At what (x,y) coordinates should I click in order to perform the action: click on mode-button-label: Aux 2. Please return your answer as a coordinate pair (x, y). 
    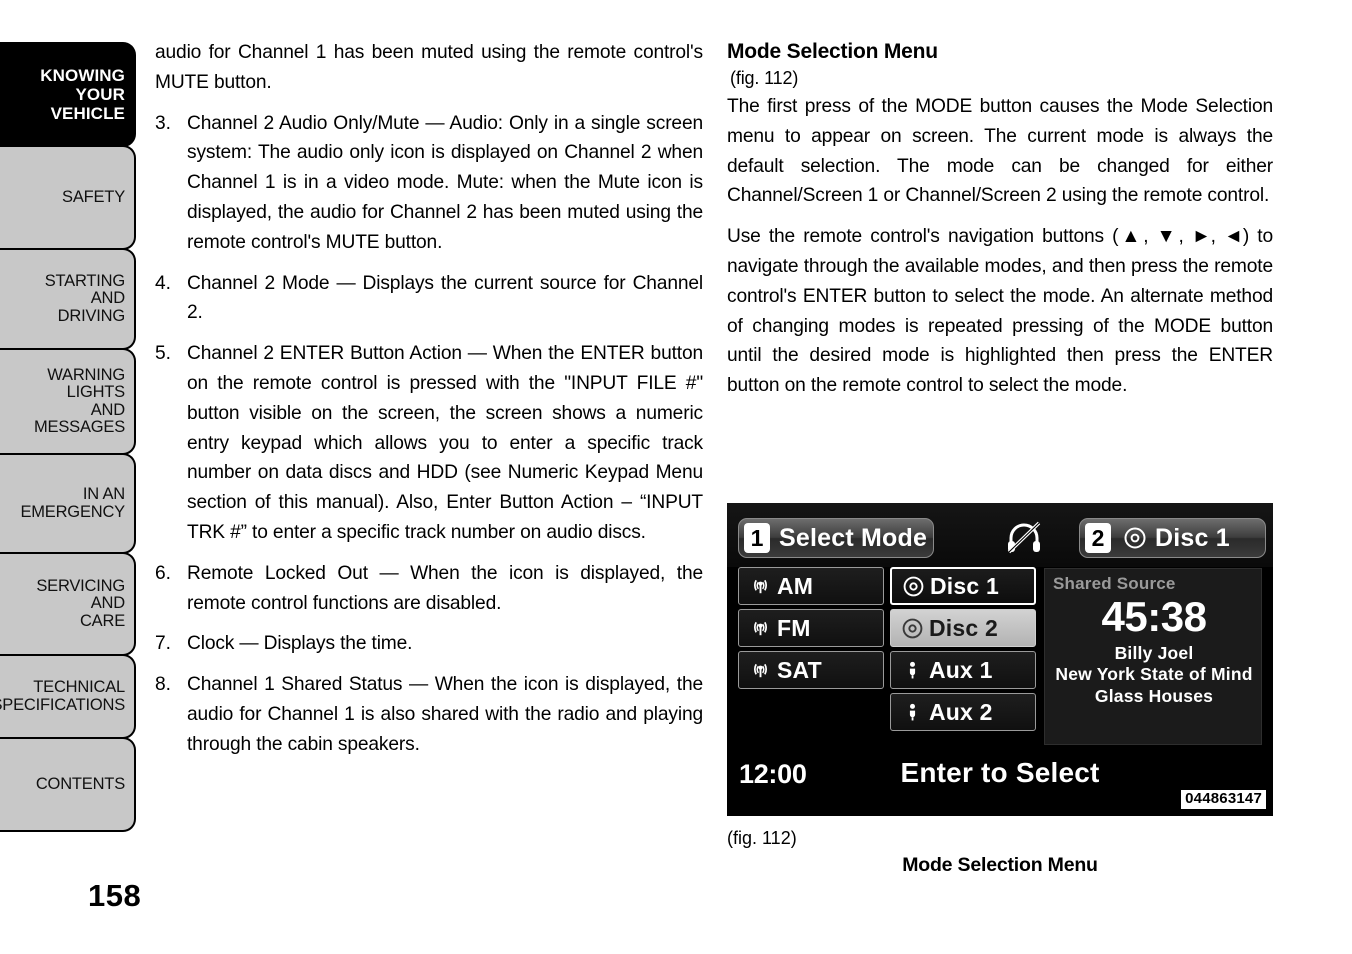
    Looking at the image, I should click on (961, 712).